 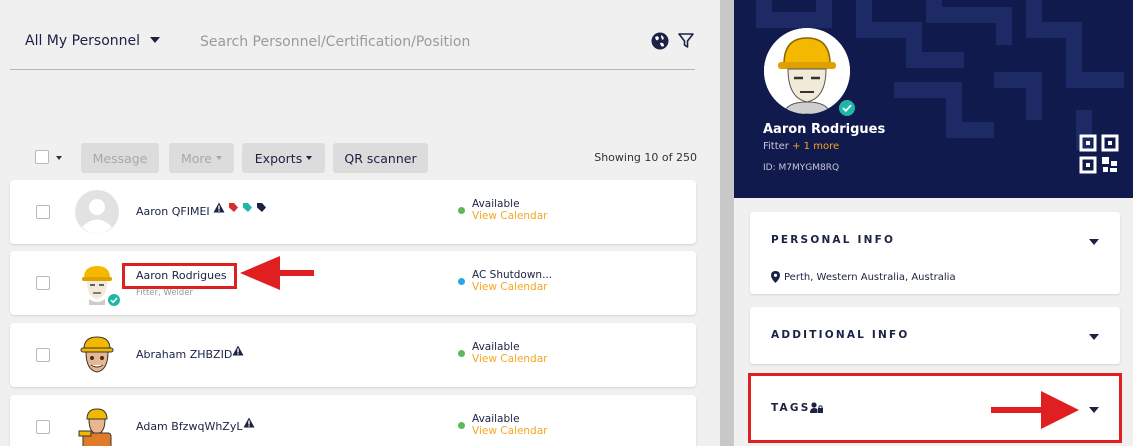 I want to click on select-all-checkbox, so click(x=42, y=157).